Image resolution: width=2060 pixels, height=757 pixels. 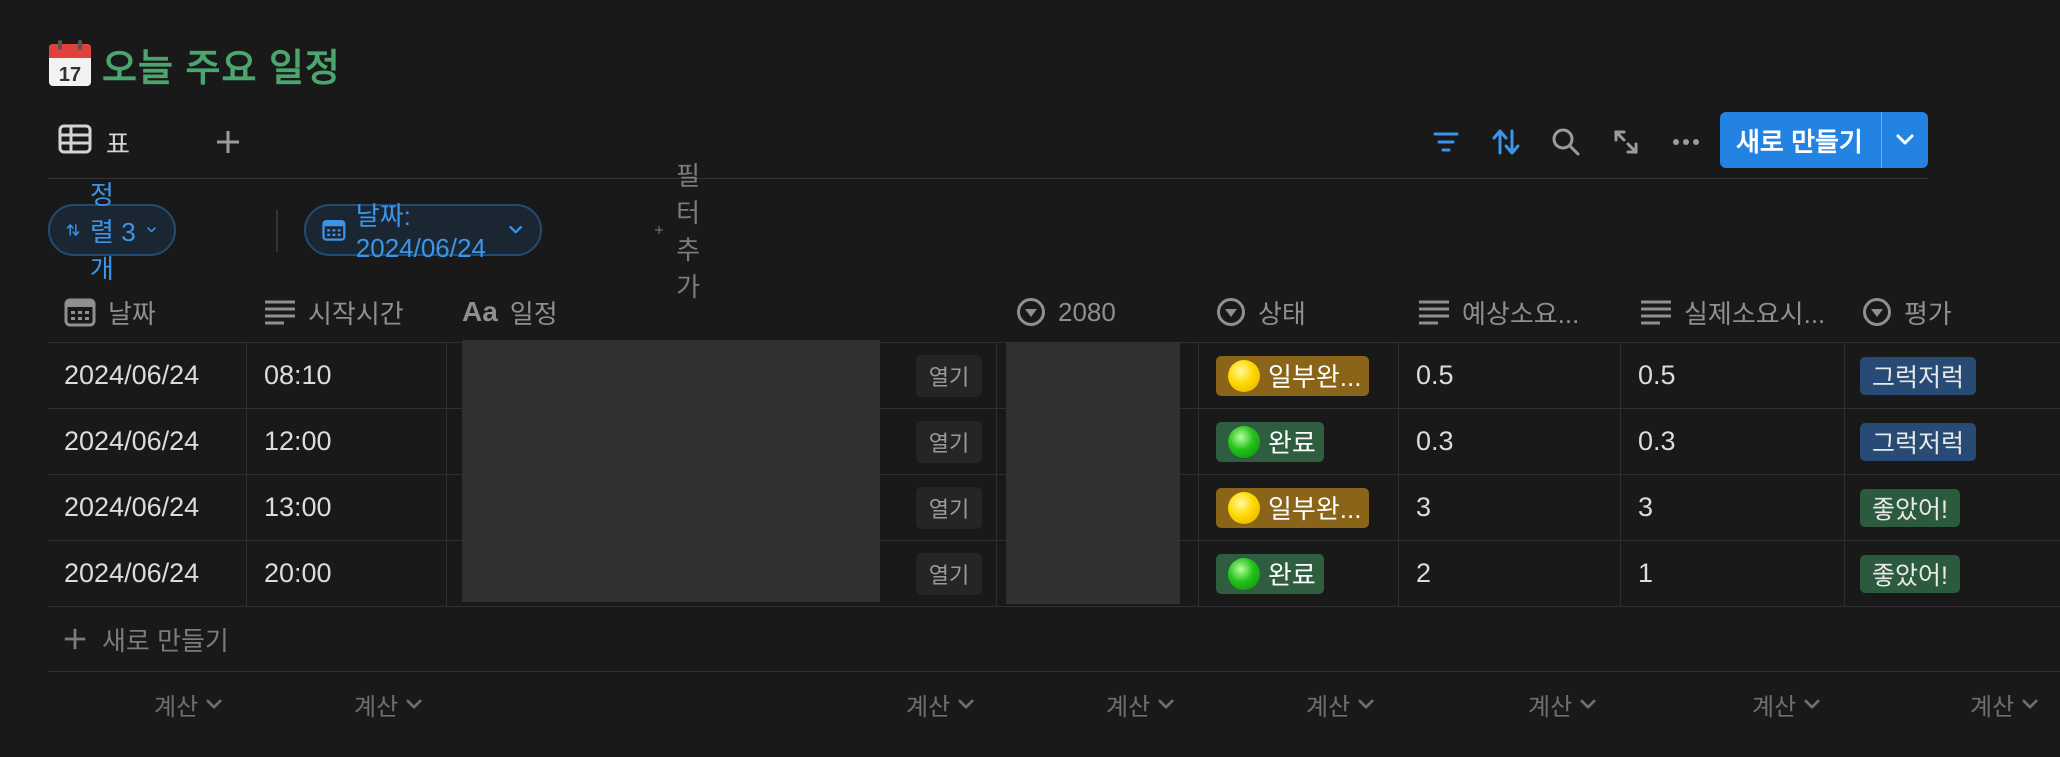 I want to click on green-circle-icon, so click(x=1244, y=441).